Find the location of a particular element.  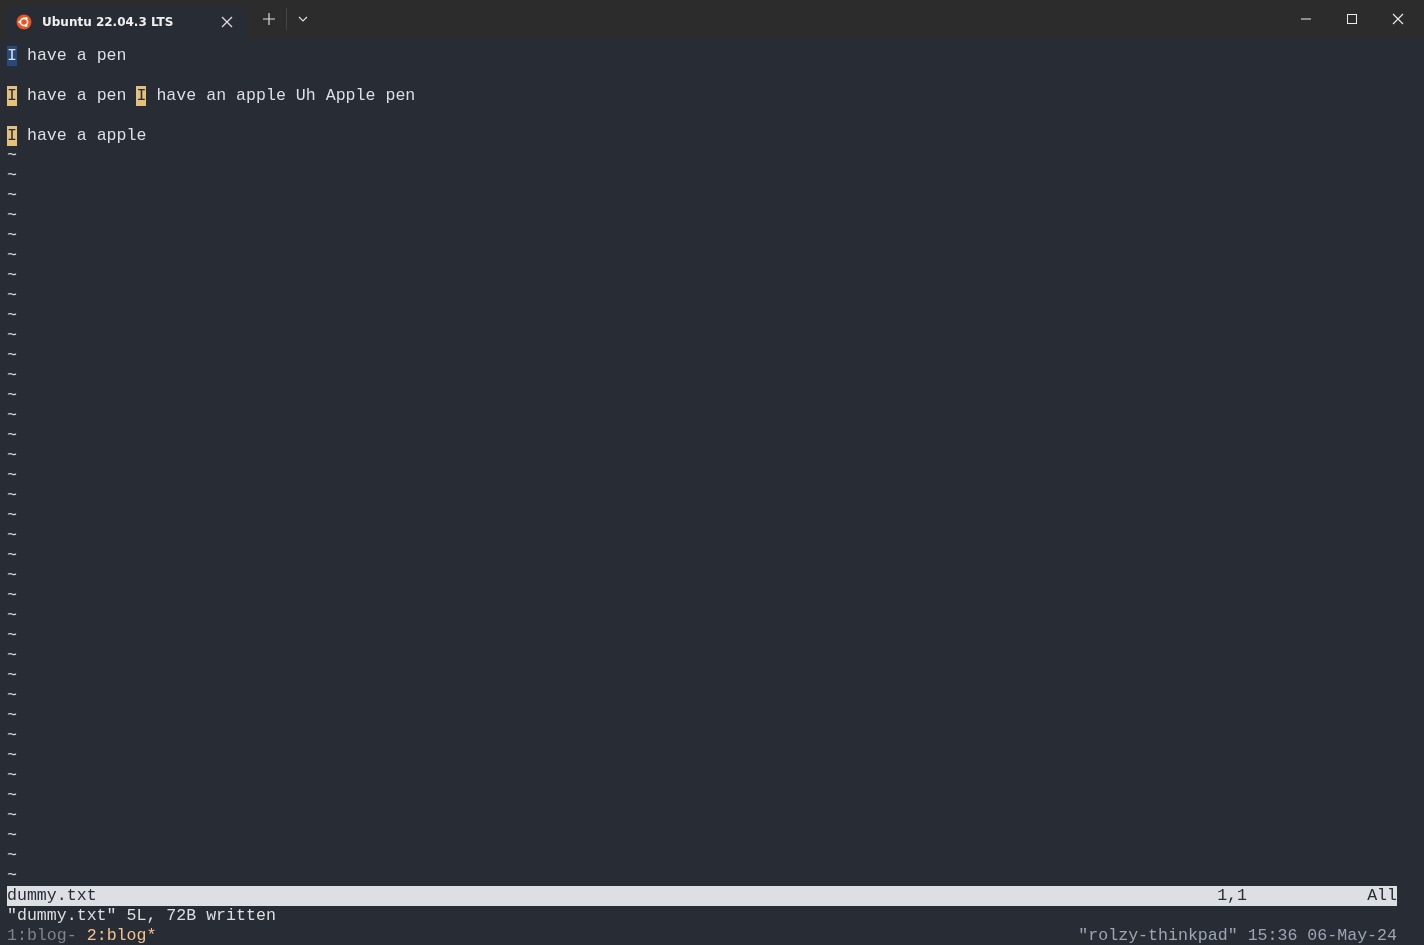

message-text: "dummy.txt" 5L, 72B written is located at coordinates (141, 916).